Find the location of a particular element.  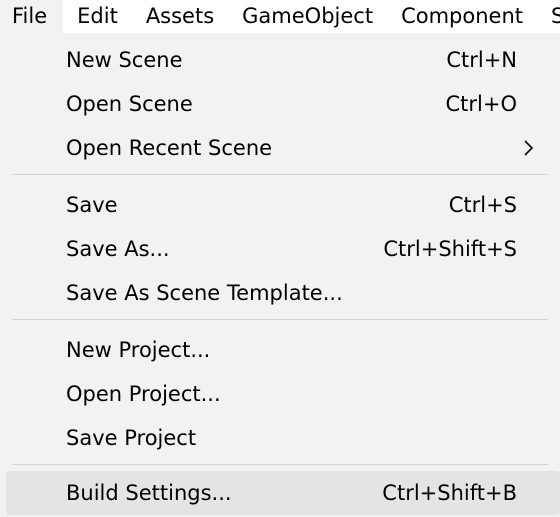

menu-item-save: Save Ctrl+S is located at coordinates (280, 205).